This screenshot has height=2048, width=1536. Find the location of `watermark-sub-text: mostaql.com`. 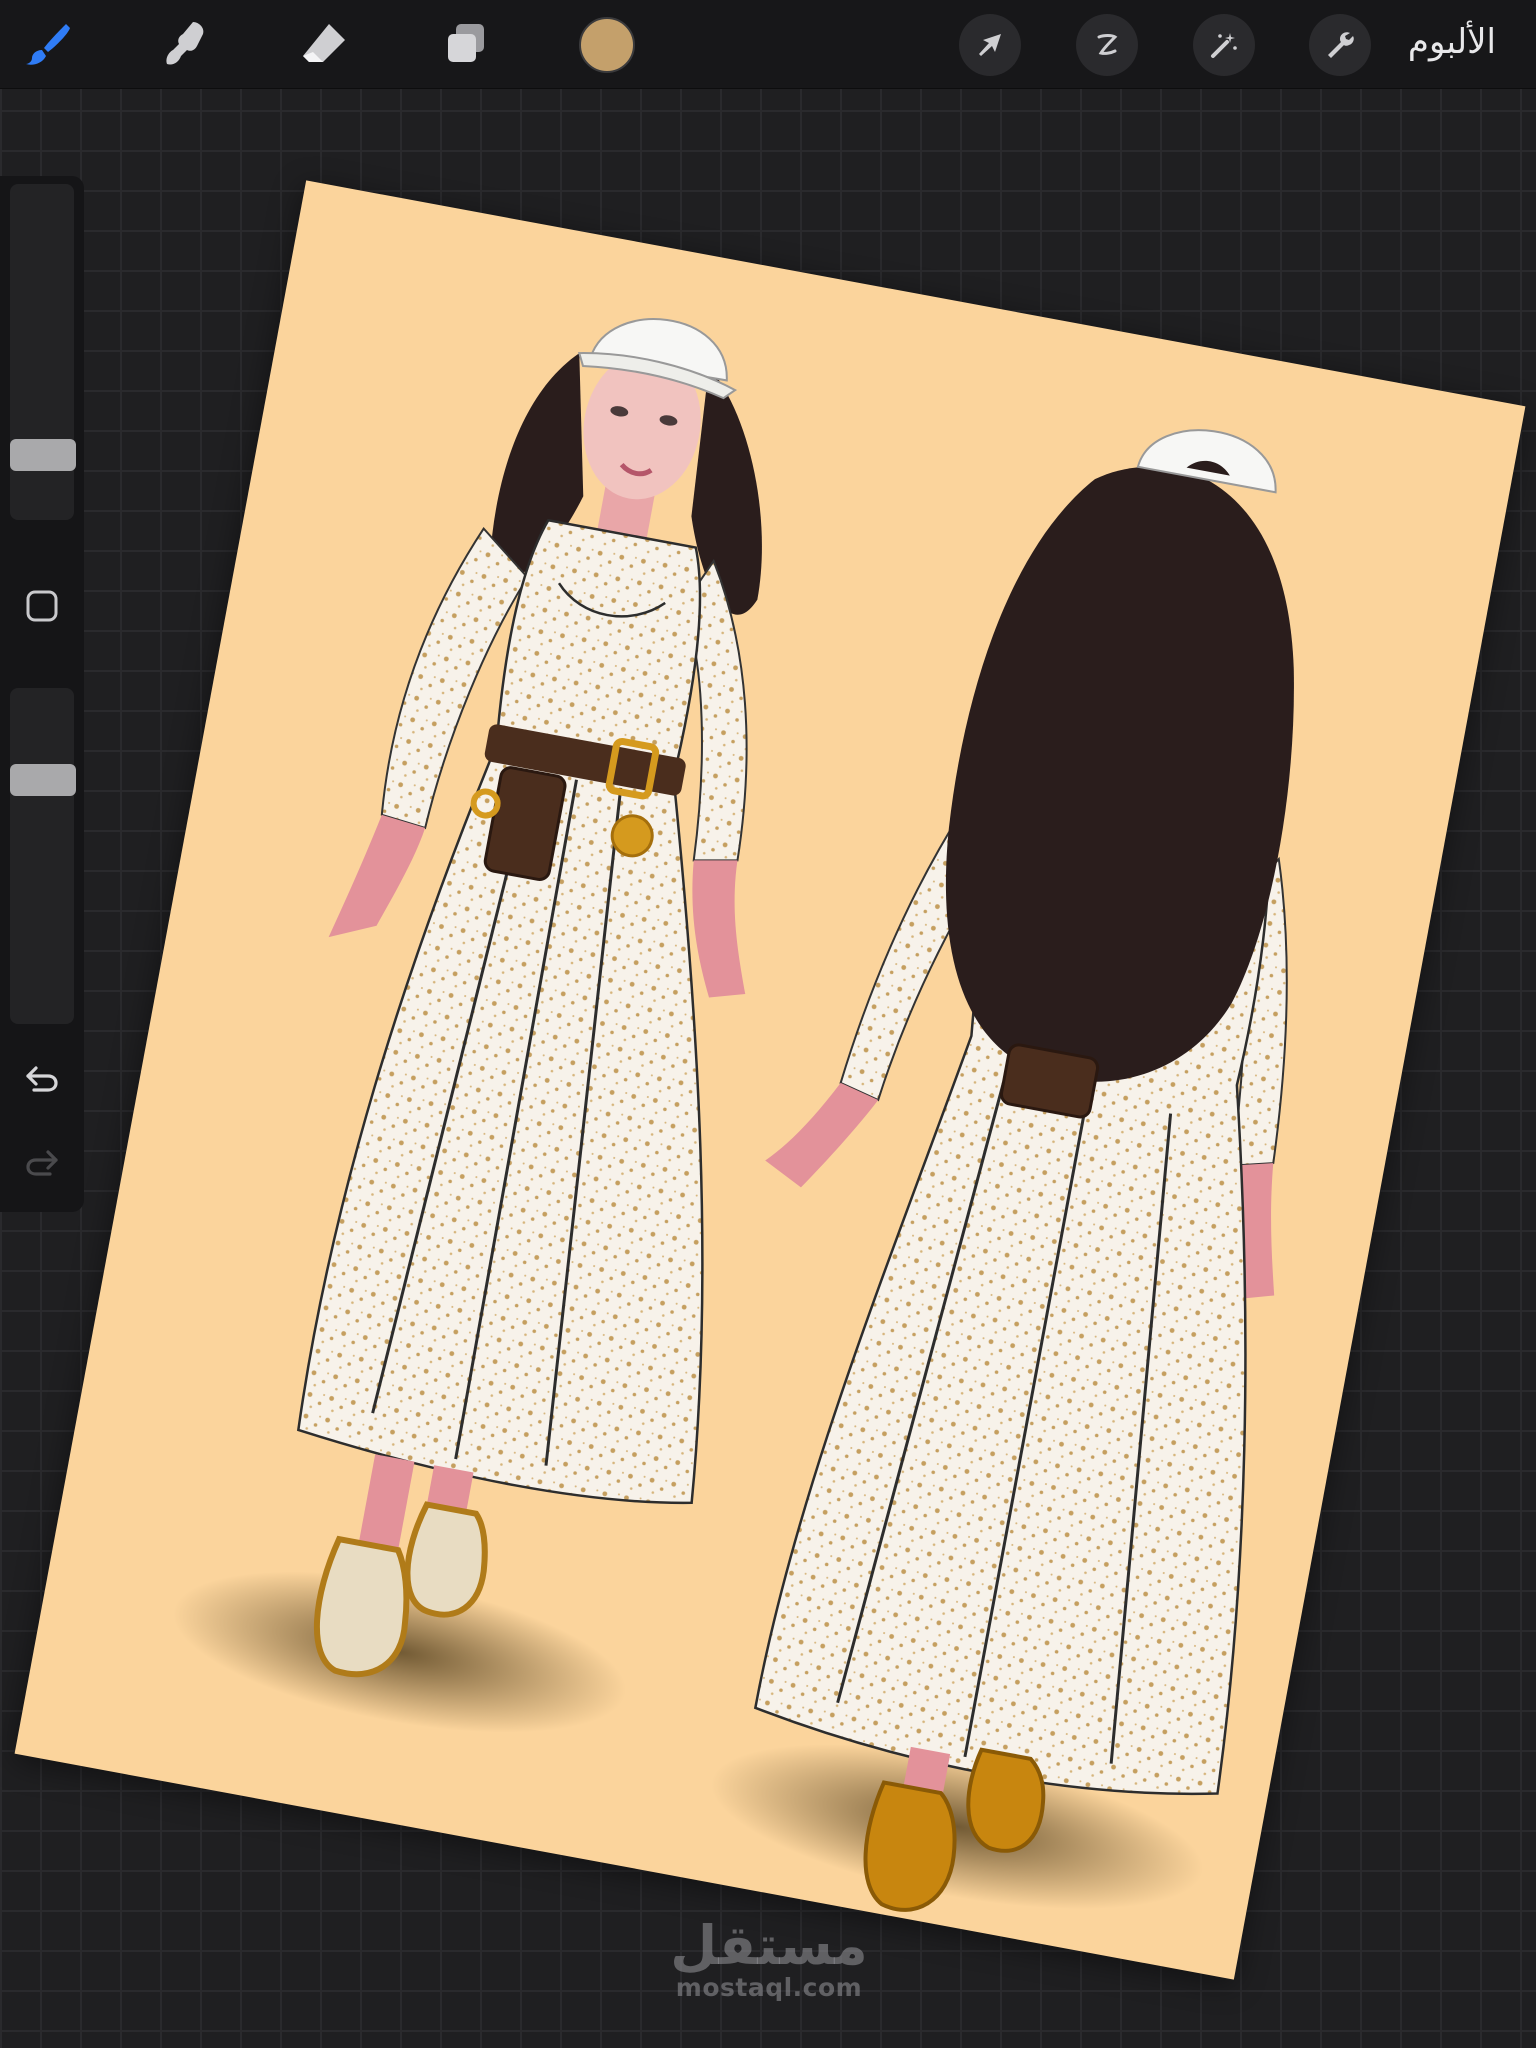

watermark-sub-text: mostaql.com is located at coordinates (769, 1987).